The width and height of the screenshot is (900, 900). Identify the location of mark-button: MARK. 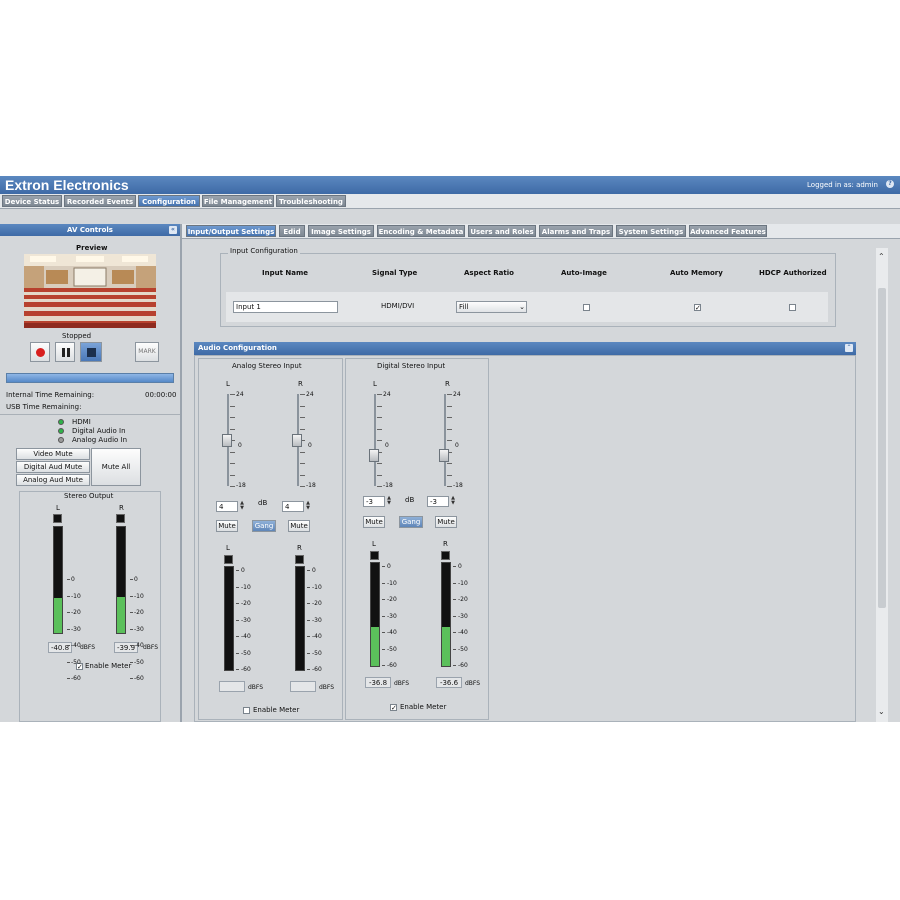
(147, 352).